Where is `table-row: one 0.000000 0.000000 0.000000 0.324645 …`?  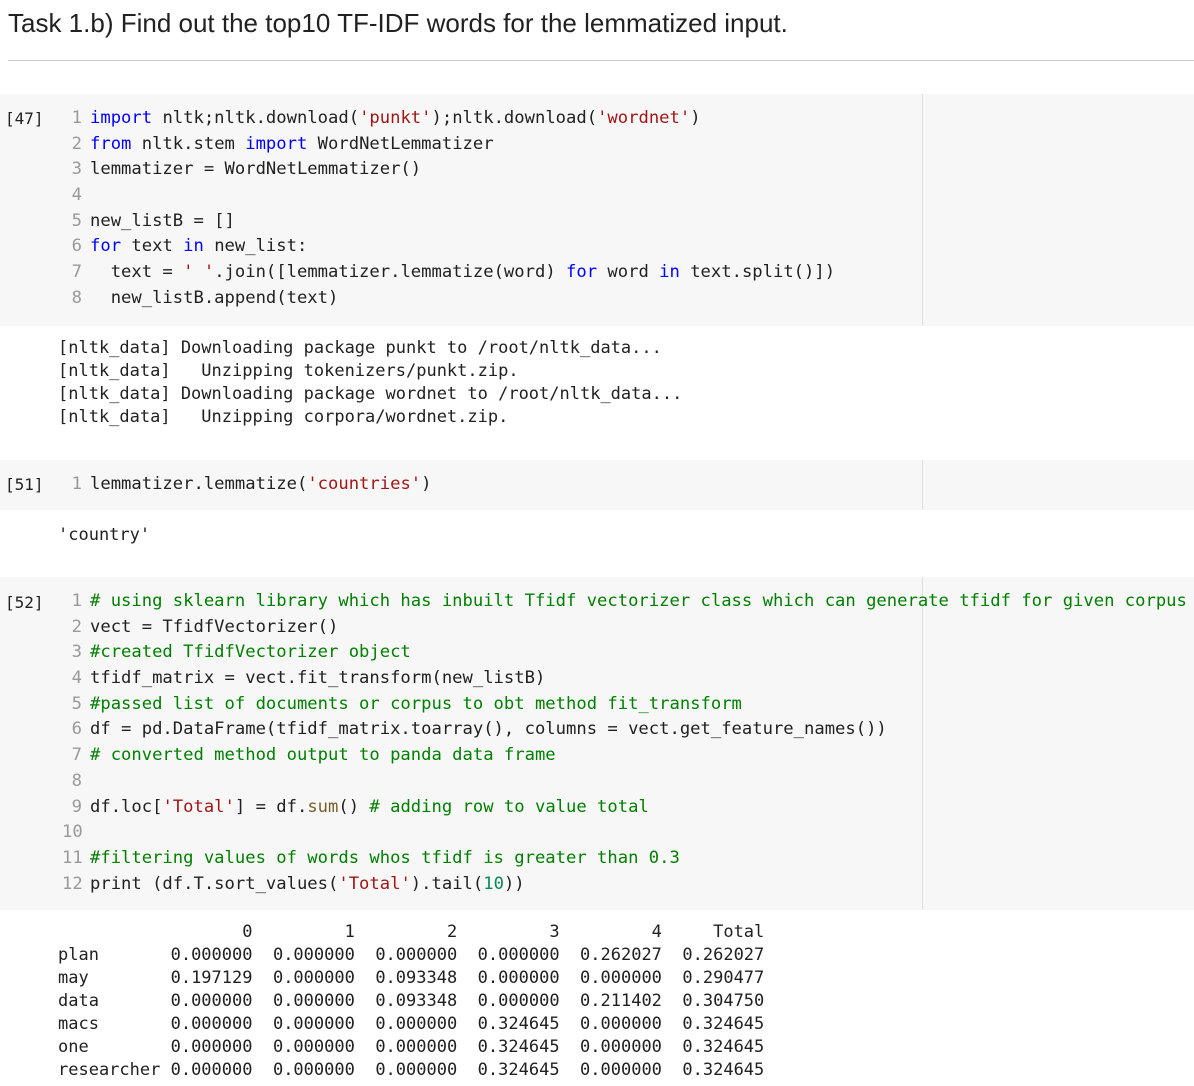 table-row: one 0.000000 0.000000 0.000000 0.324645 … is located at coordinates (411, 1047).